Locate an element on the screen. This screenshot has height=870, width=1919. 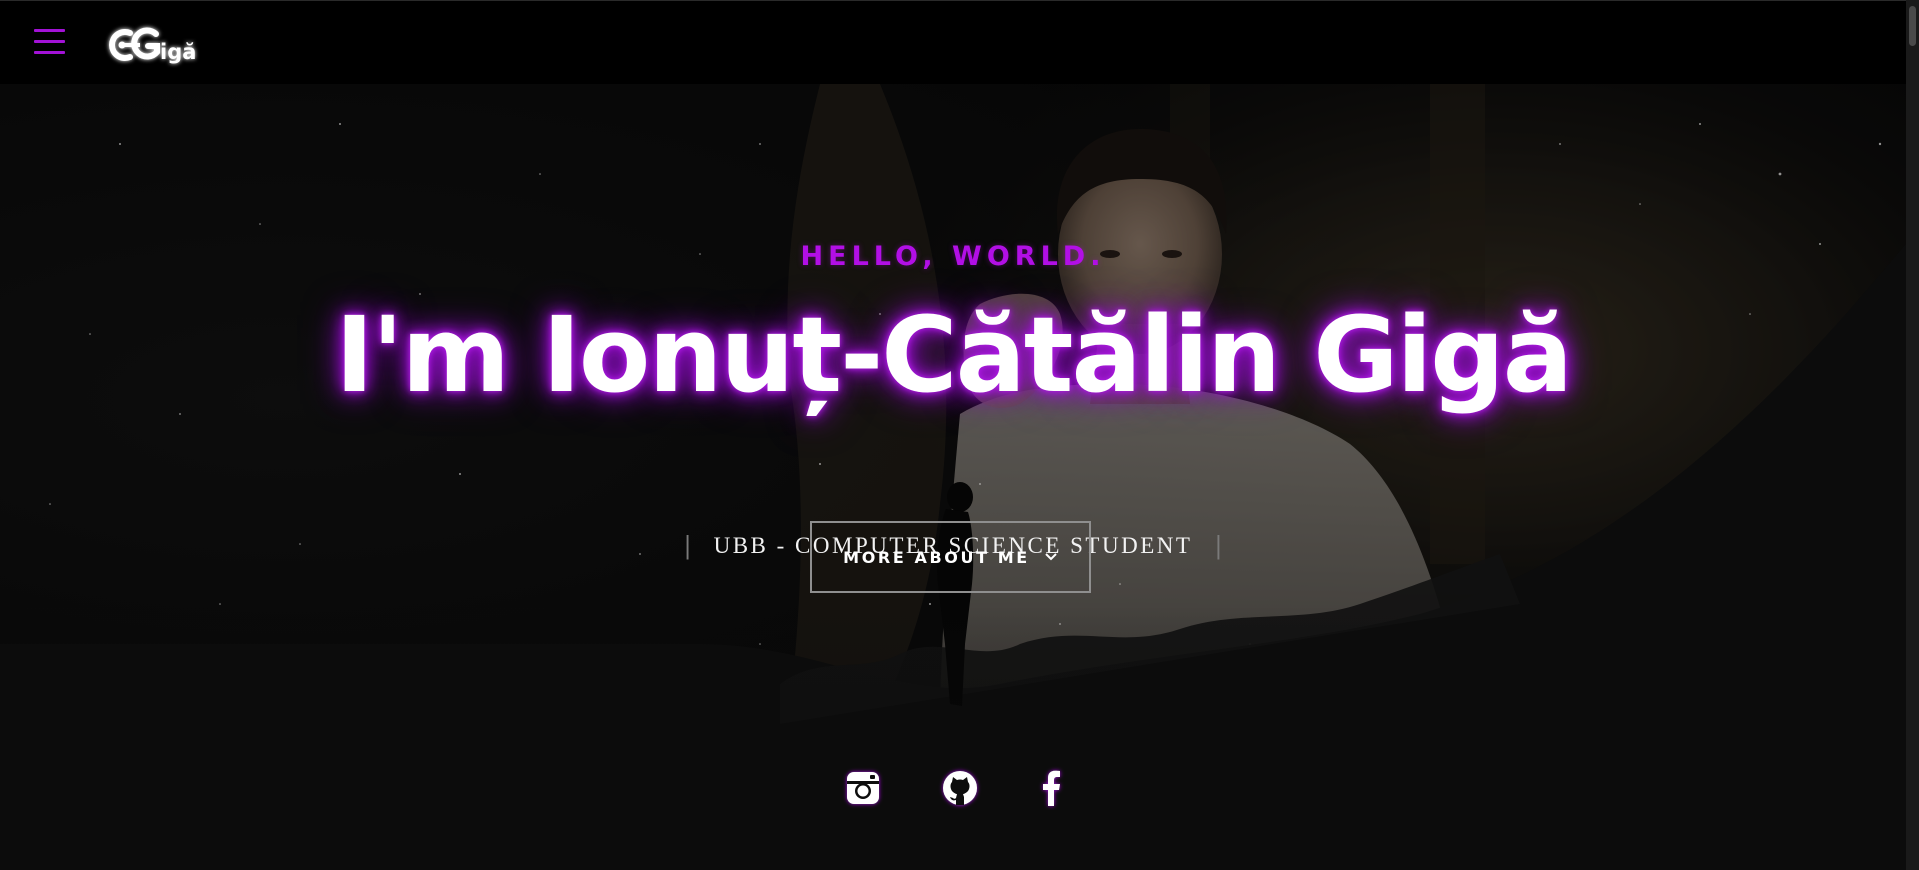
page-scrollbar is located at coordinates (1912, 435).